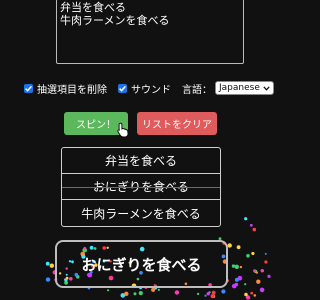  What do you see at coordinates (177, 123) in the screenshot?
I see `clear-list-button: リストをクリア` at bounding box center [177, 123].